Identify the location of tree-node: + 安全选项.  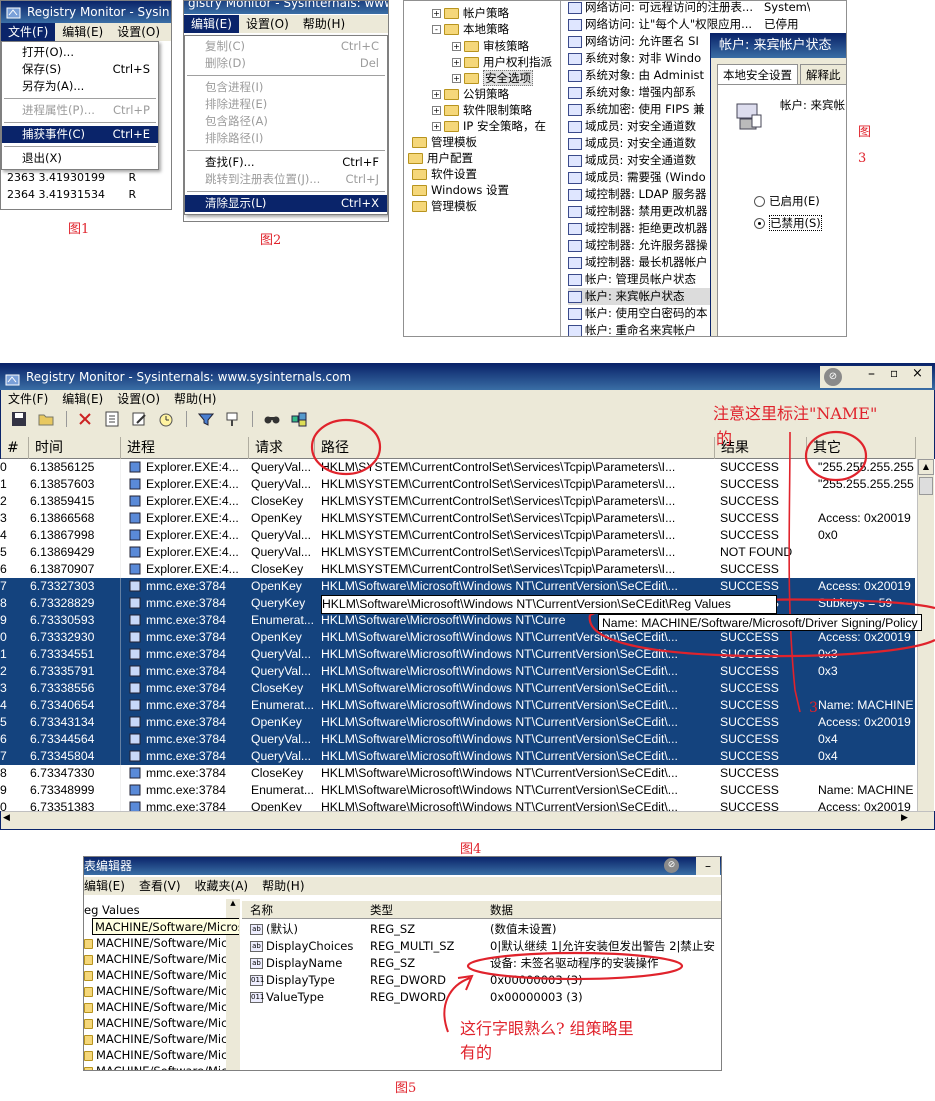
(492, 78).